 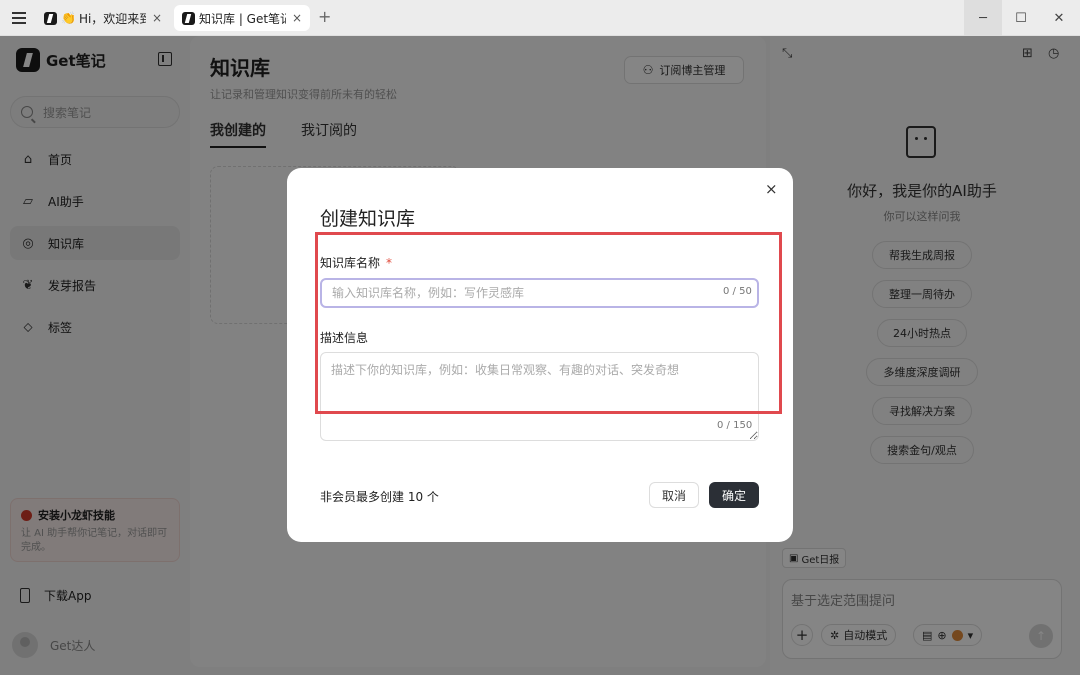 I want to click on name-label-text: 知识库名称, so click(x=350, y=263).